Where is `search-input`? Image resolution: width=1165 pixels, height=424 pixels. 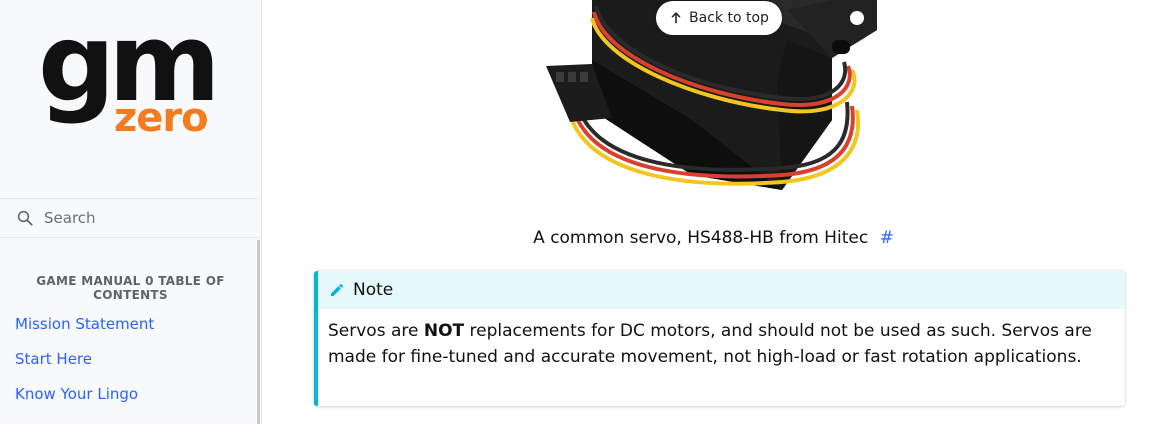
search-input is located at coordinates (144, 218).